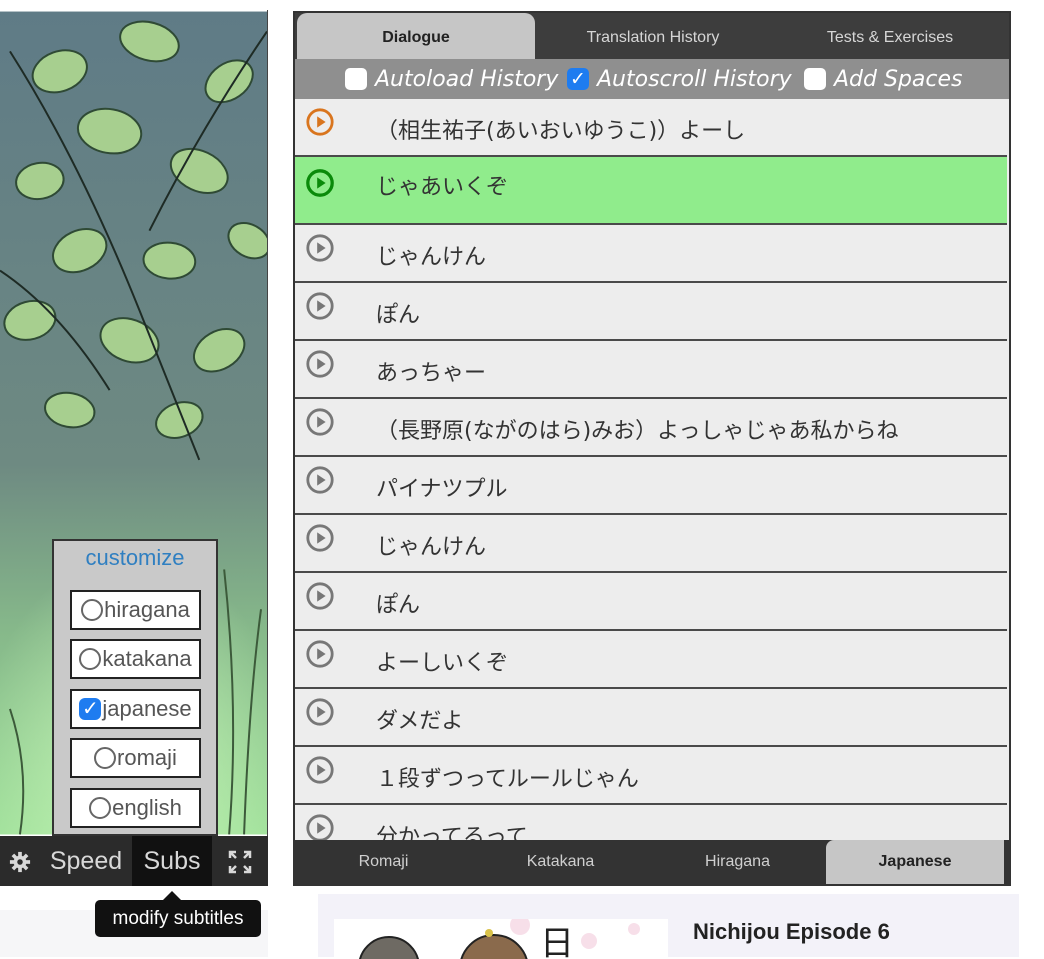 The width and height of the screenshot is (1044, 959). What do you see at coordinates (791, 932) in the screenshot?
I see `episode-title: Nichijou Episode 6` at bounding box center [791, 932].